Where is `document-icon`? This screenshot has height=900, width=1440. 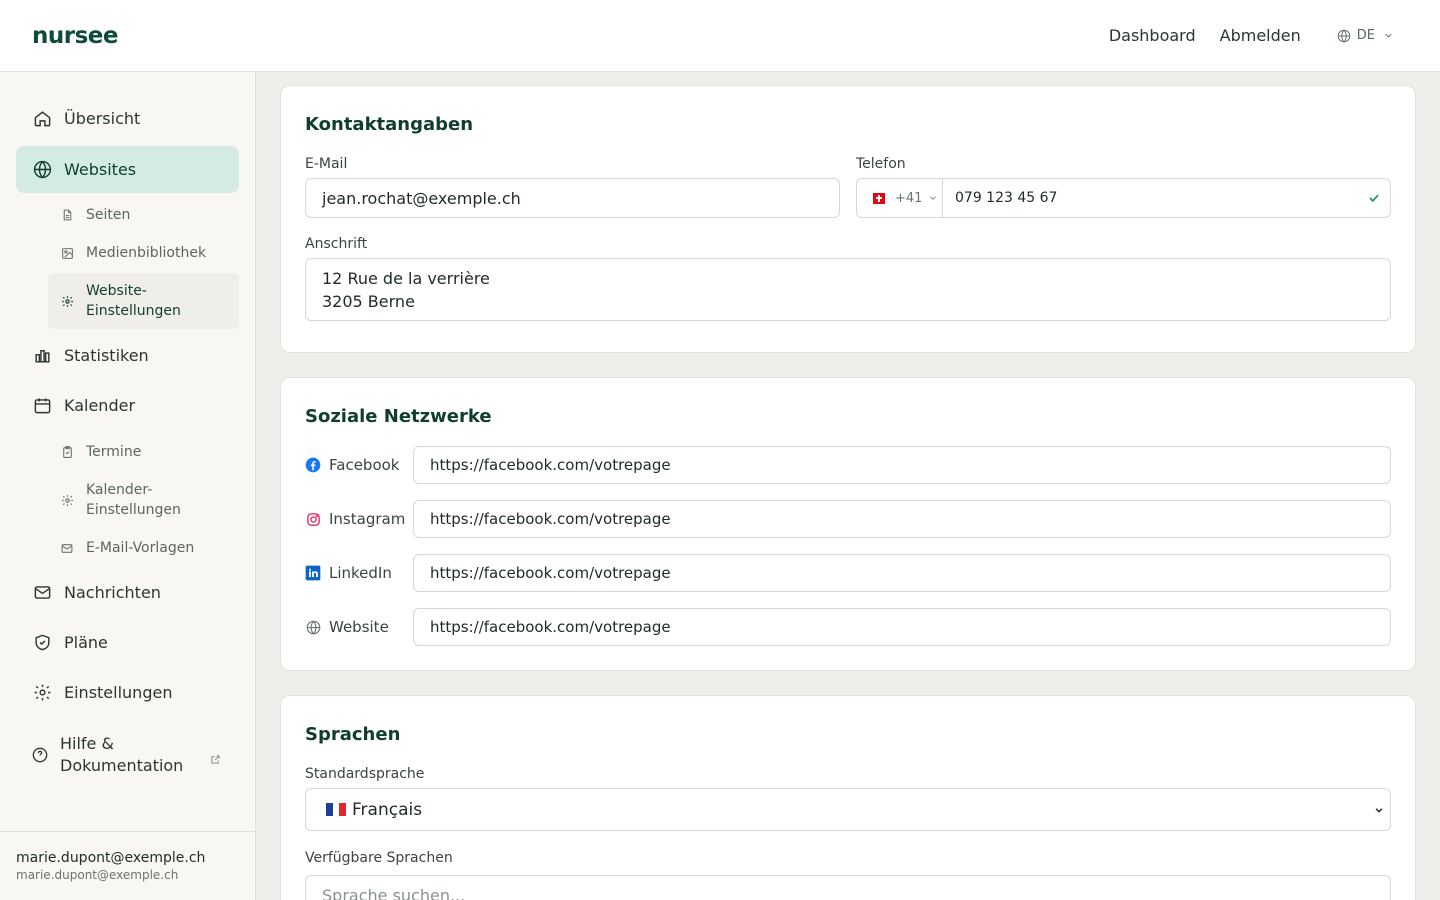
document-icon is located at coordinates (67, 215).